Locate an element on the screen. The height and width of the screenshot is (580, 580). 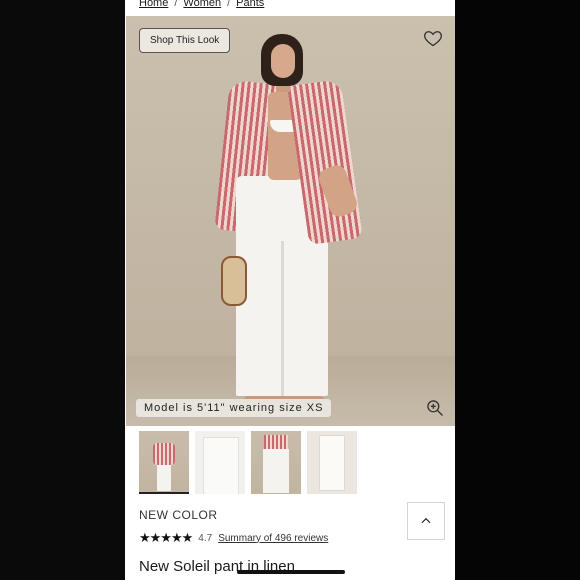
star-rating-icon: ★★★★★ is located at coordinates (166, 537).